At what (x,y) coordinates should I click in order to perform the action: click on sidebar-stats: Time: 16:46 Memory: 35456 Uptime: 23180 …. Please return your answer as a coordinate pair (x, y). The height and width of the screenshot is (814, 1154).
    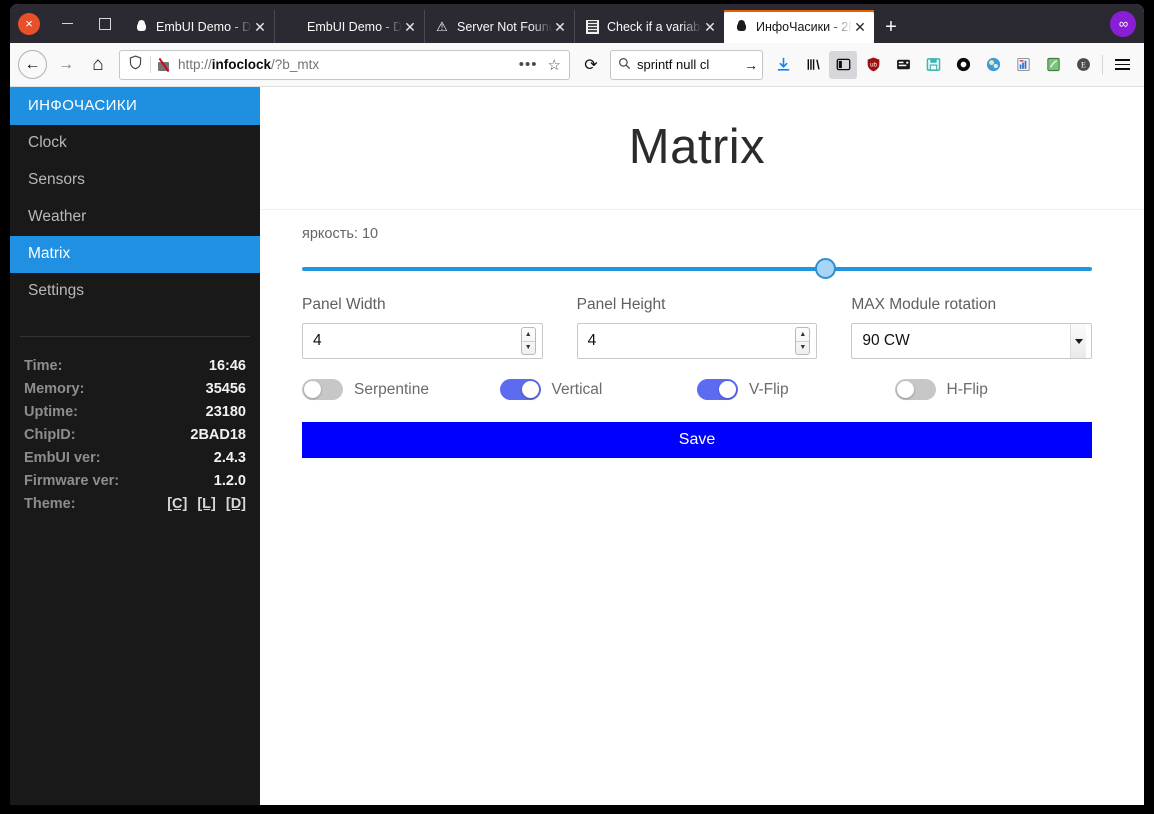
    Looking at the image, I should click on (135, 435).